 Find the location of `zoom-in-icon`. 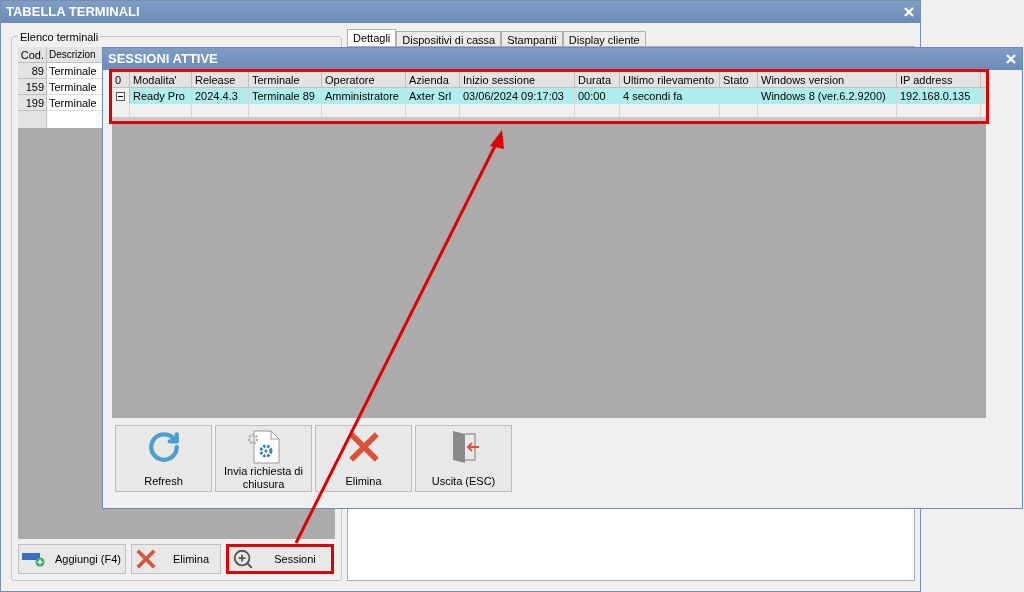

zoom-in-icon is located at coordinates (243, 559).